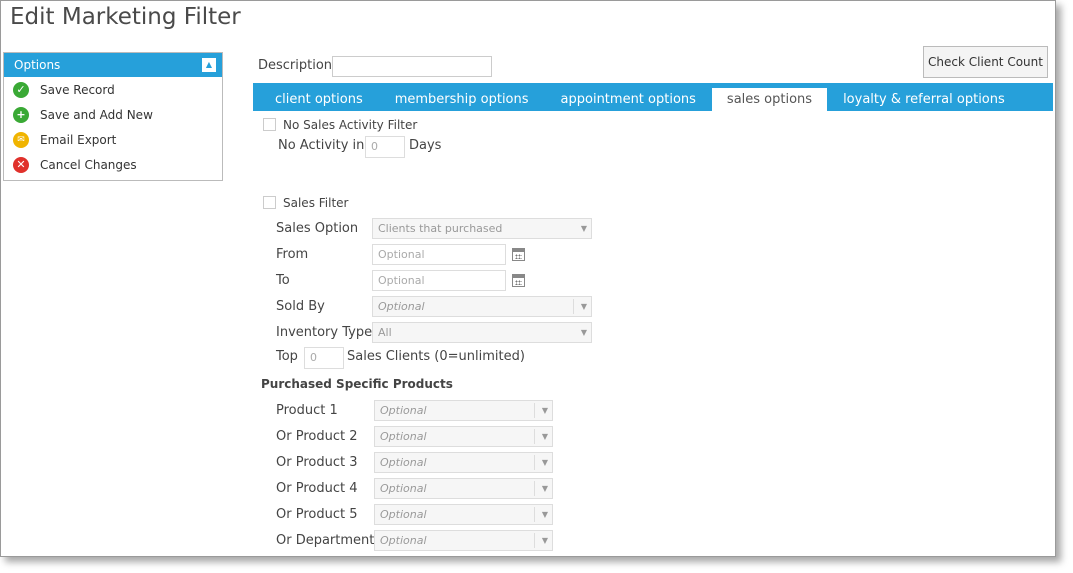 This screenshot has width=1073, height=573. What do you see at coordinates (385, 147) in the screenshot?
I see `no-activity-days-input: 0` at bounding box center [385, 147].